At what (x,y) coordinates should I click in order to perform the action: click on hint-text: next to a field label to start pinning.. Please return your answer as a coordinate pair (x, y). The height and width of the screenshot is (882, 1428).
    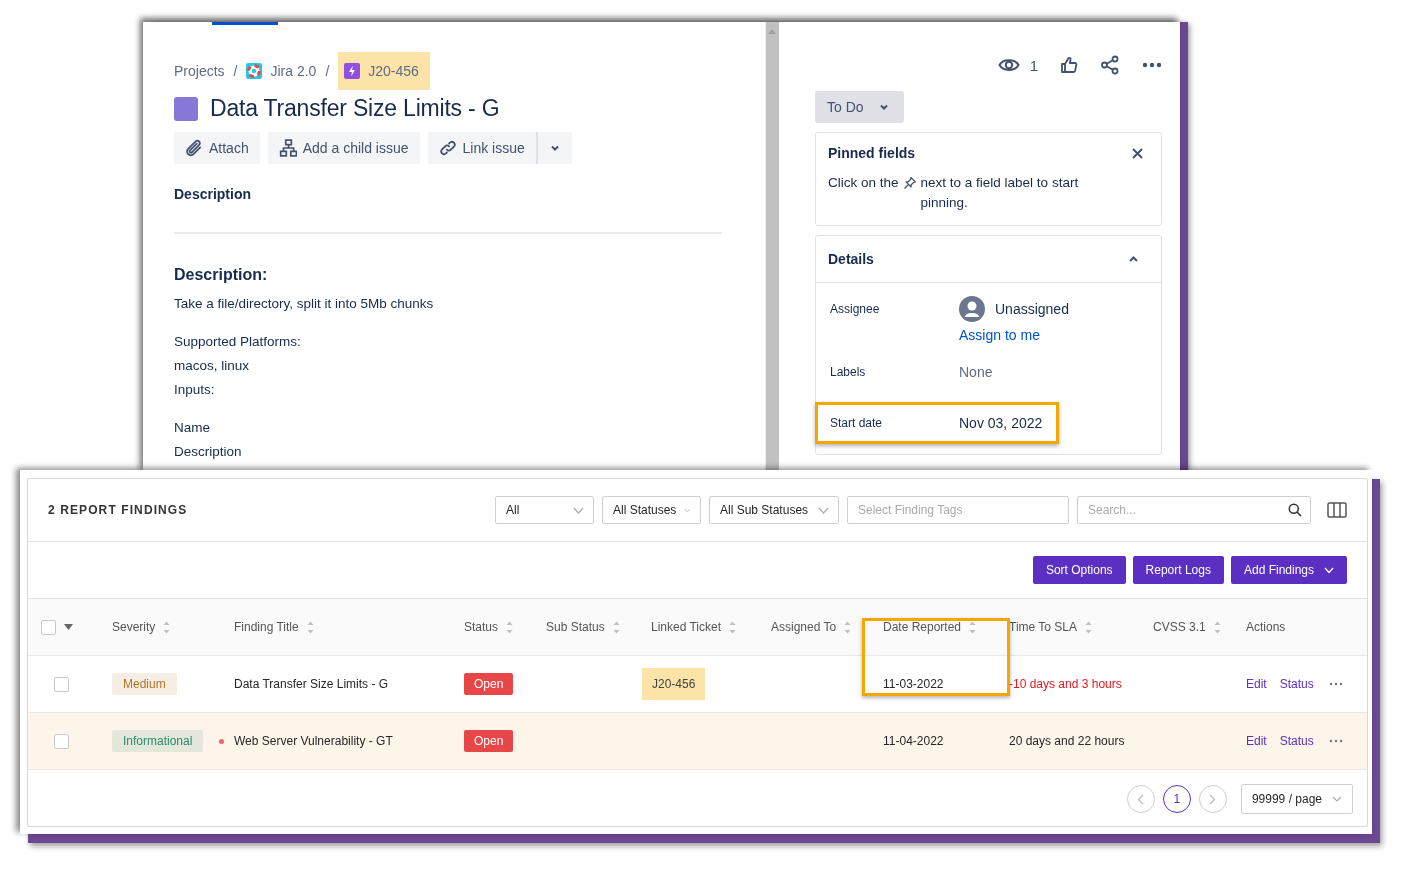
    Looking at the image, I should click on (1000, 193).